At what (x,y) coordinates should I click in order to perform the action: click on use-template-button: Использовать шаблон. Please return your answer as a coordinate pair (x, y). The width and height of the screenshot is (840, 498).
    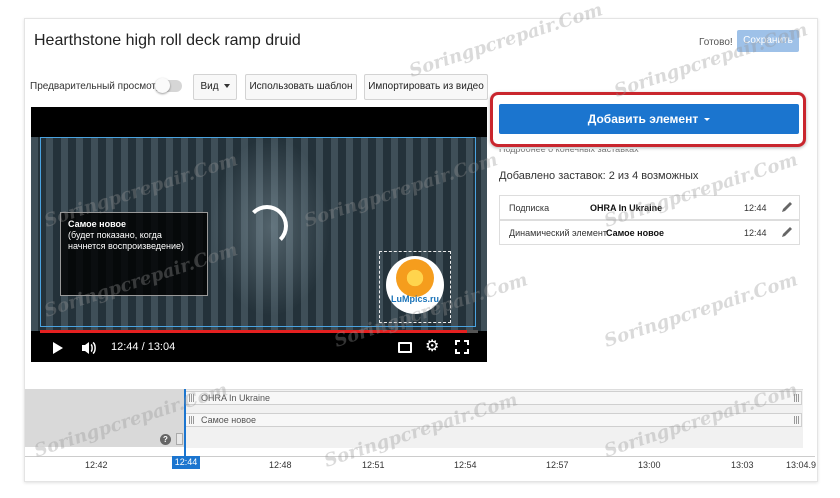
    Looking at the image, I should click on (301, 87).